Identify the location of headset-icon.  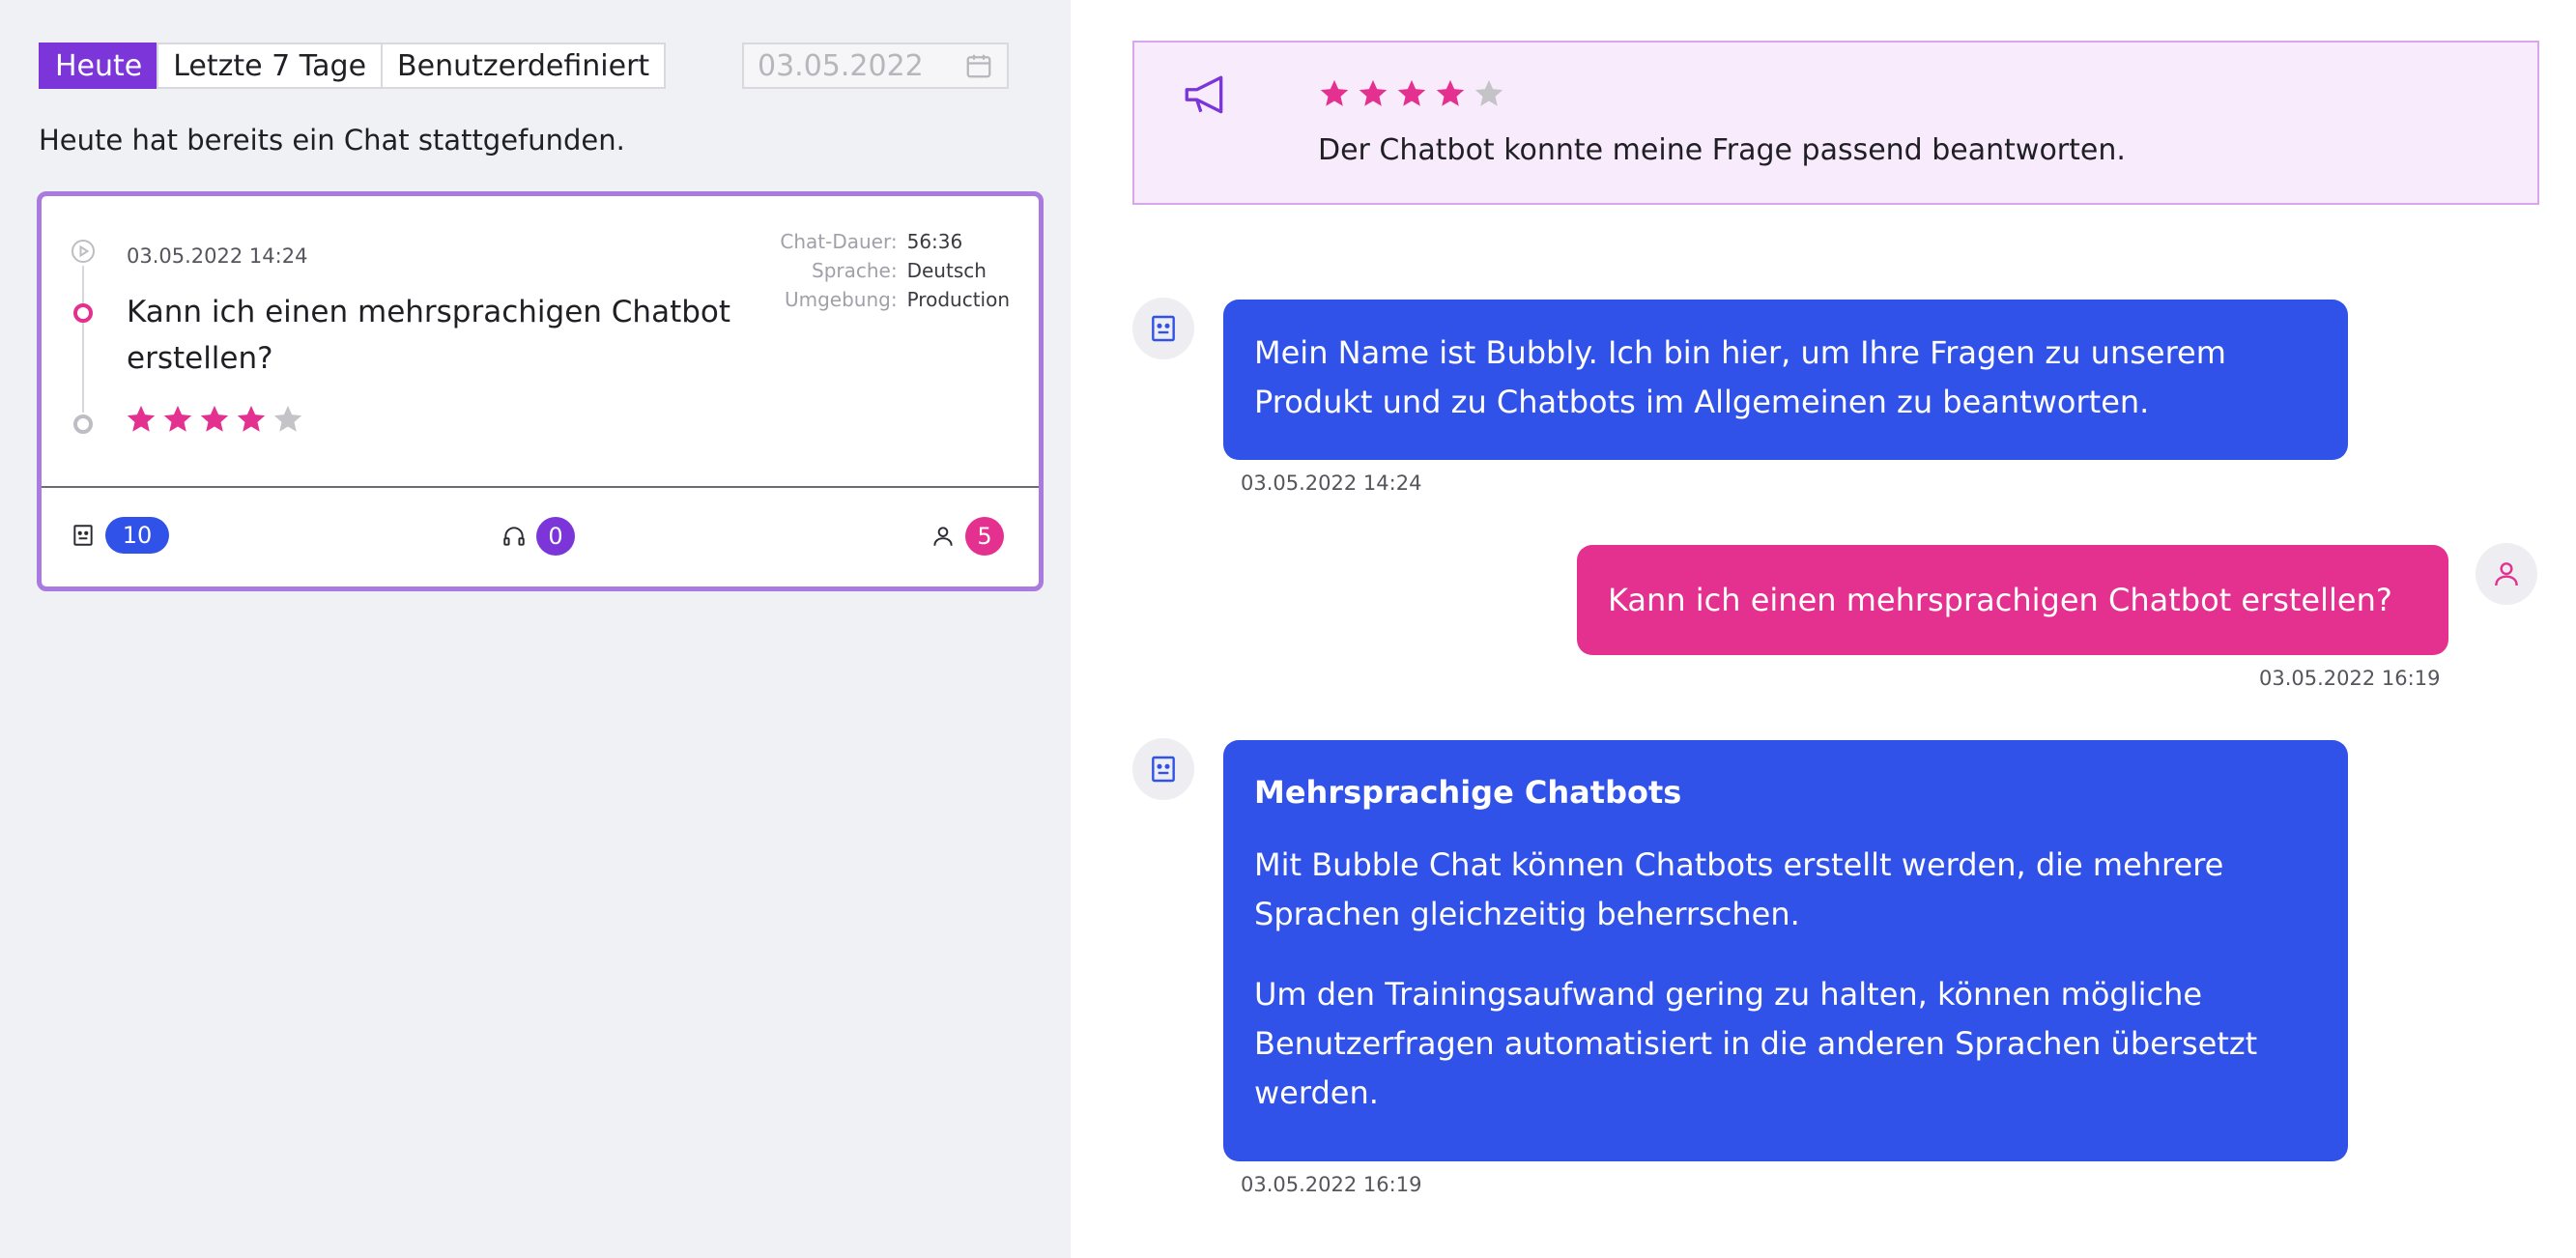
(514, 536).